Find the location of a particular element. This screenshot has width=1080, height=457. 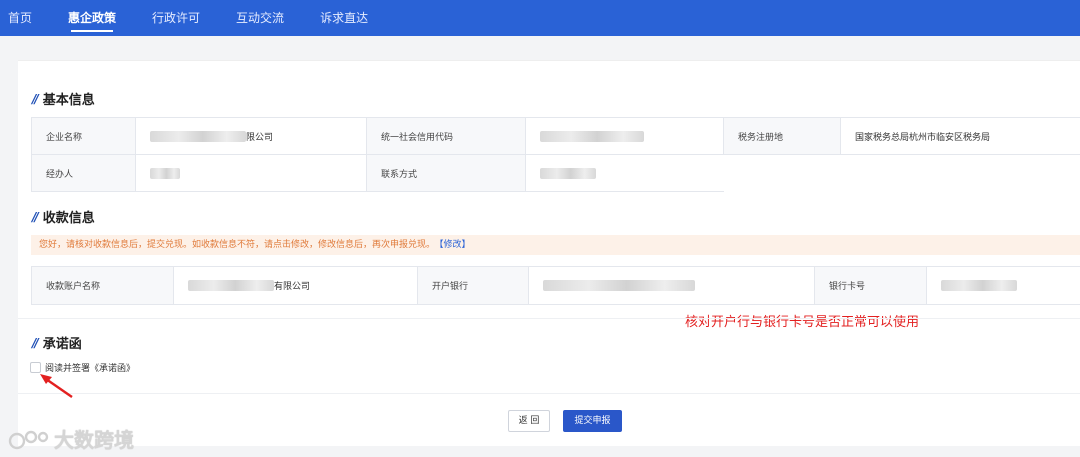

back-button: 返 回 is located at coordinates (529, 421).